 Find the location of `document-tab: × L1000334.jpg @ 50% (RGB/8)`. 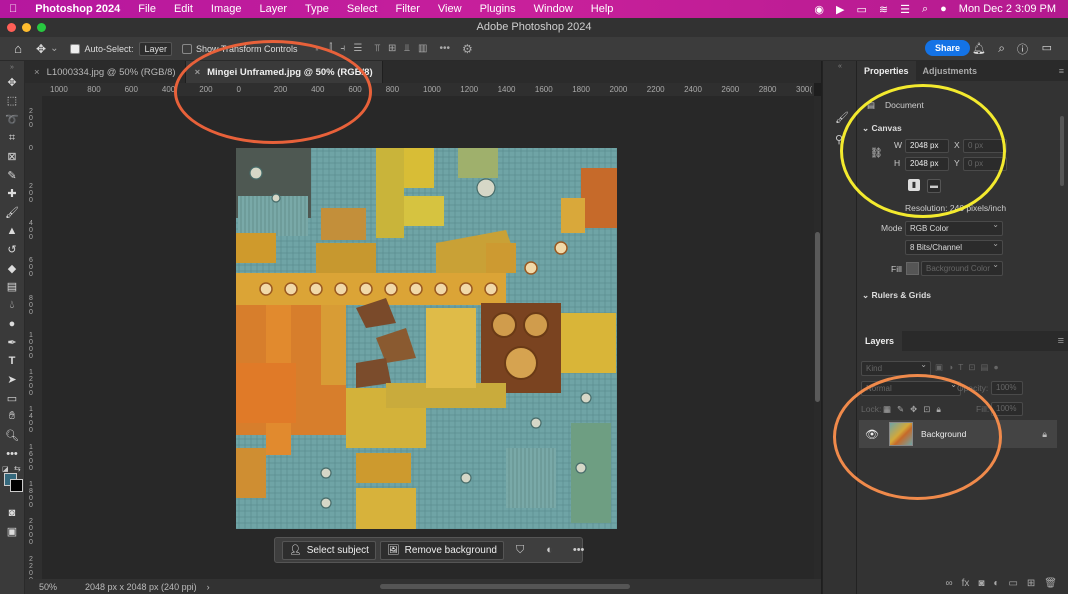

document-tab: × L1000334.jpg @ 50% (RGB/8) is located at coordinates (105, 72).